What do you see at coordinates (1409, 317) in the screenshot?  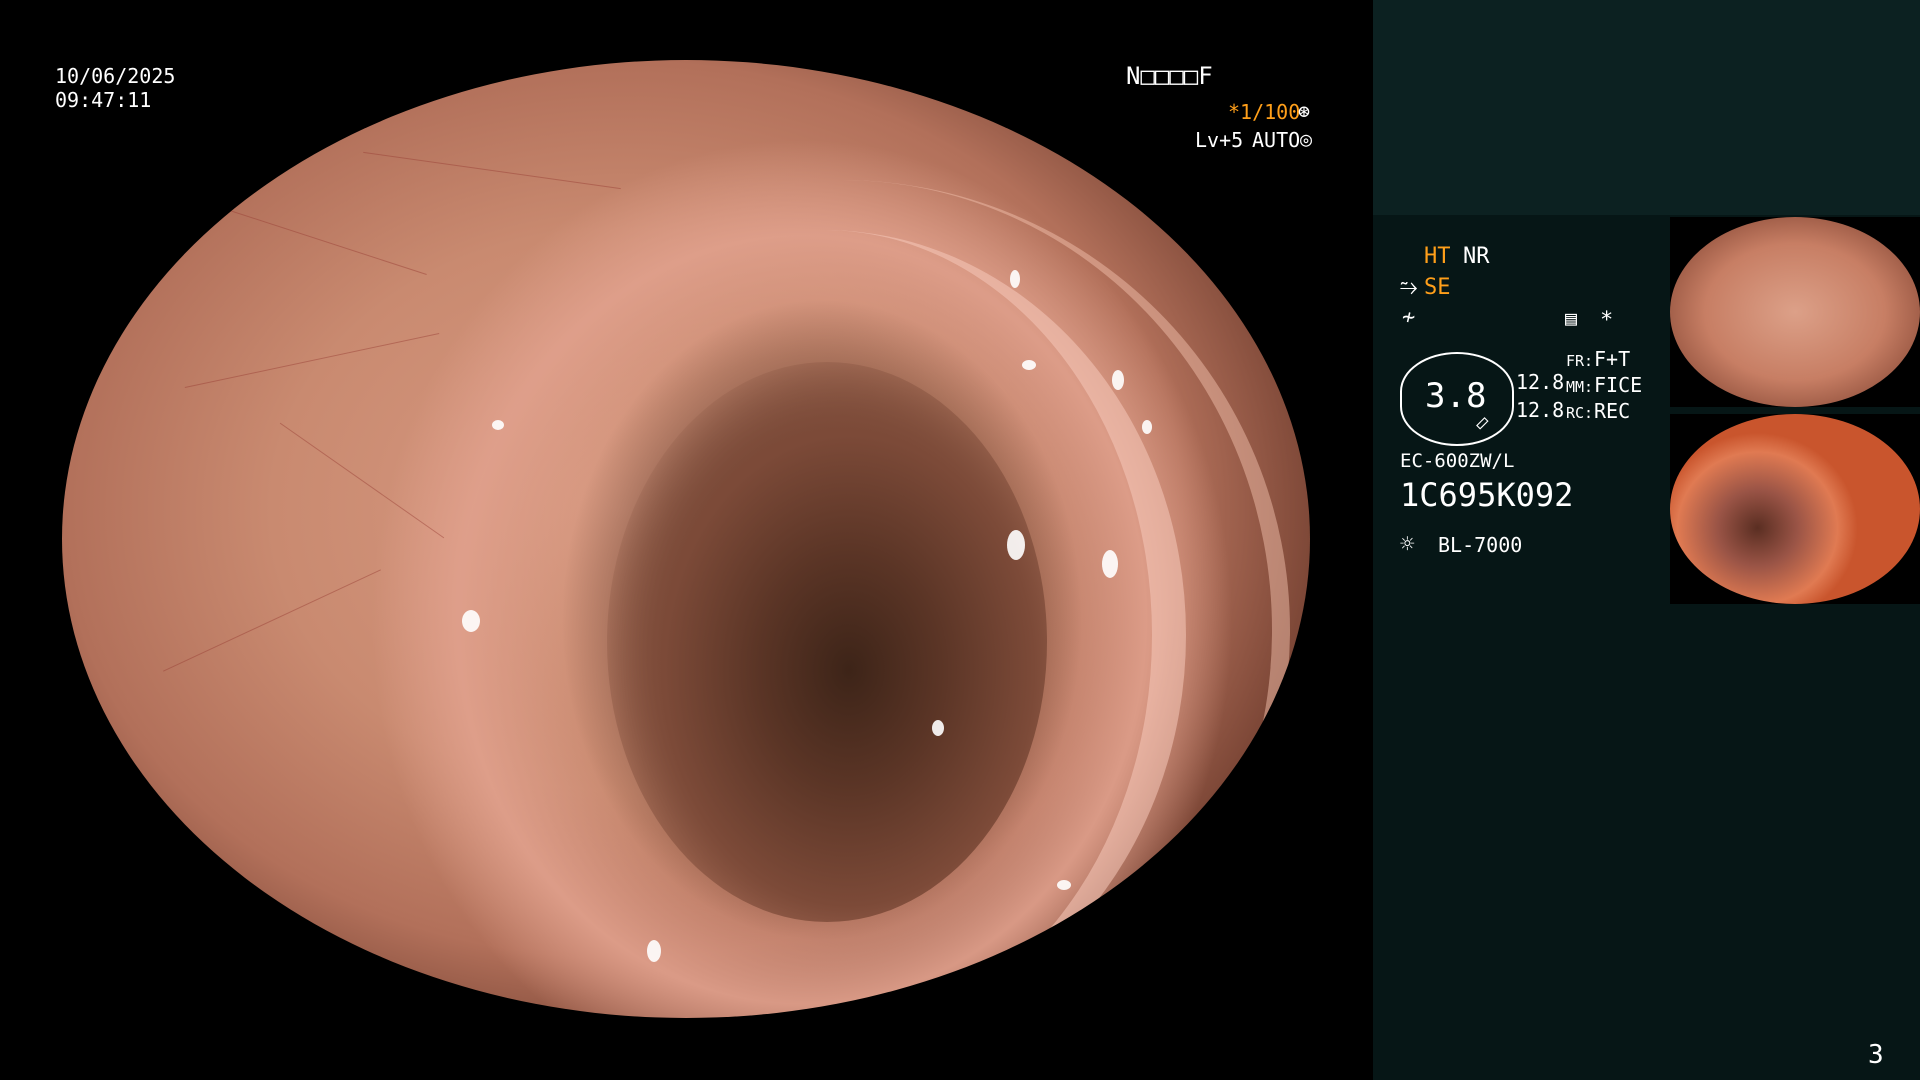 I see `fice-icon: ≁` at bounding box center [1409, 317].